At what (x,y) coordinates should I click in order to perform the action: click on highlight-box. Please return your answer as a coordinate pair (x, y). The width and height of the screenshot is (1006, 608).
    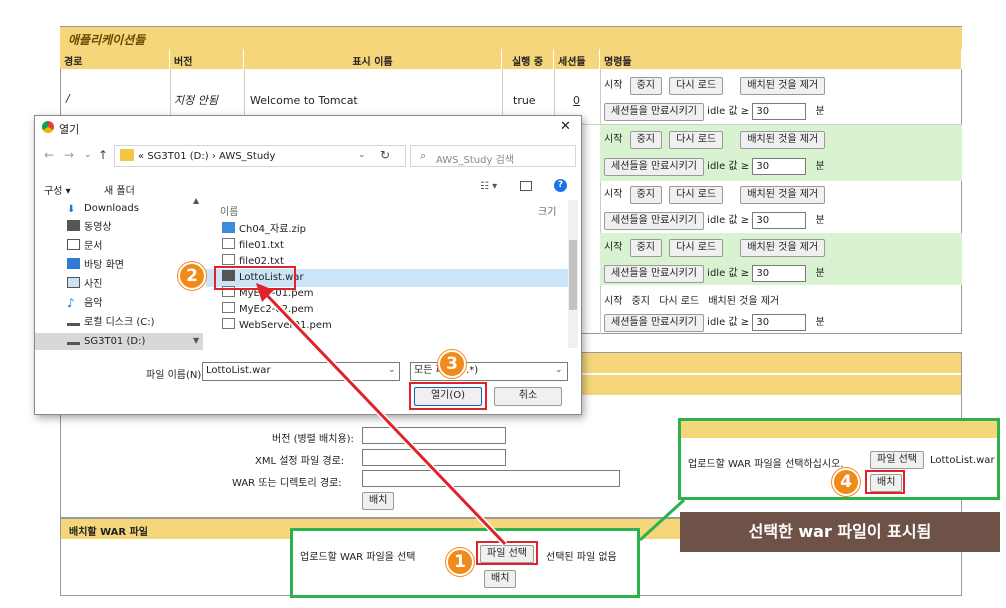
    Looking at the image, I should click on (885, 482).